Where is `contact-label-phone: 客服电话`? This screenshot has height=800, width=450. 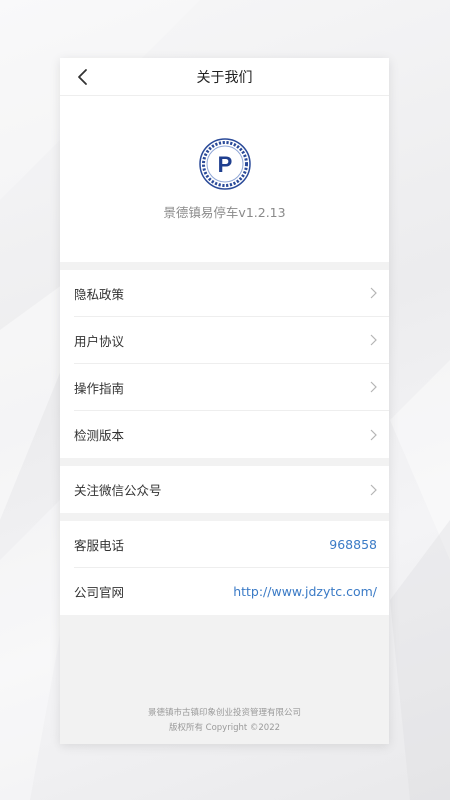 contact-label-phone: 客服电话 is located at coordinates (99, 545).